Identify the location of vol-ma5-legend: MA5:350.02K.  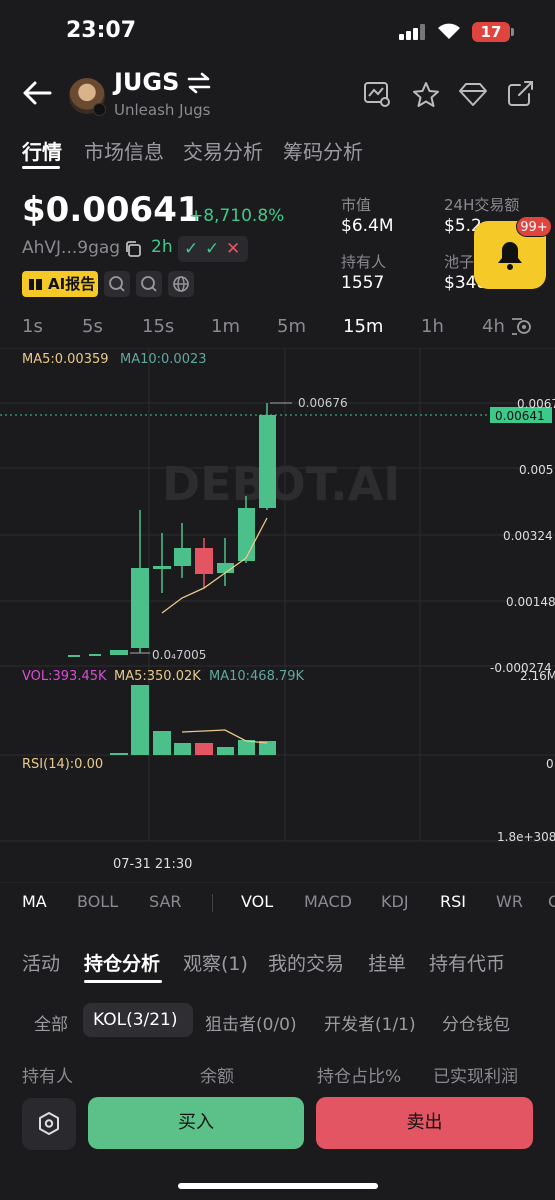
(157, 676).